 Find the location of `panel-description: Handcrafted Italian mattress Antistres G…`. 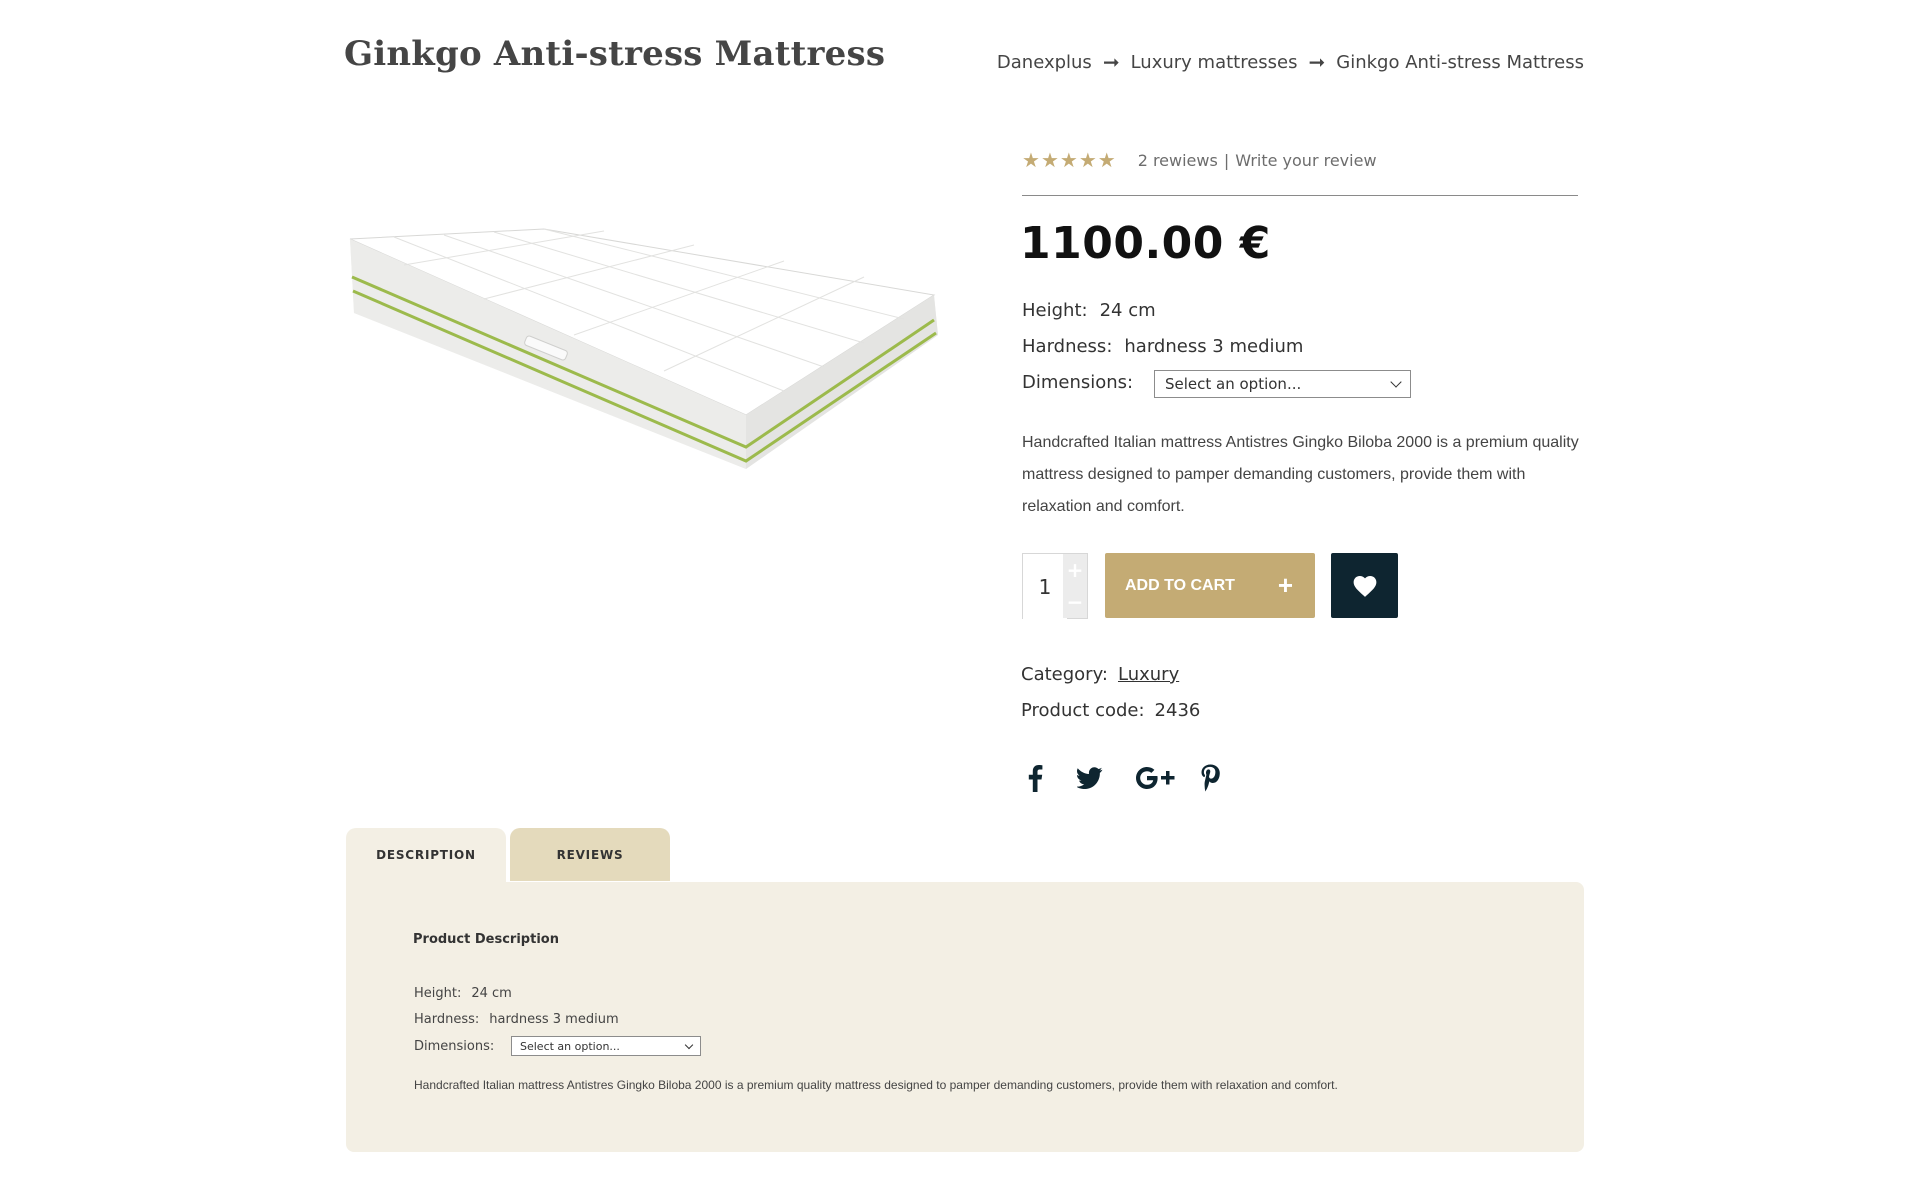

panel-description: Handcrafted Italian mattress Antistres G… is located at coordinates (876, 1085).